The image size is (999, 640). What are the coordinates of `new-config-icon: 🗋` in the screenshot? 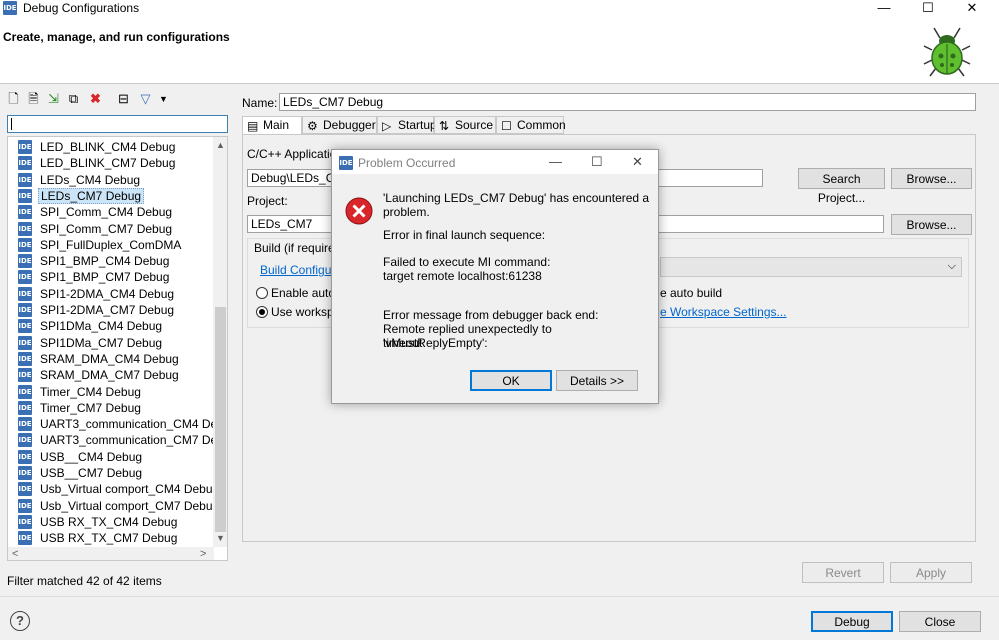 It's located at (13, 99).